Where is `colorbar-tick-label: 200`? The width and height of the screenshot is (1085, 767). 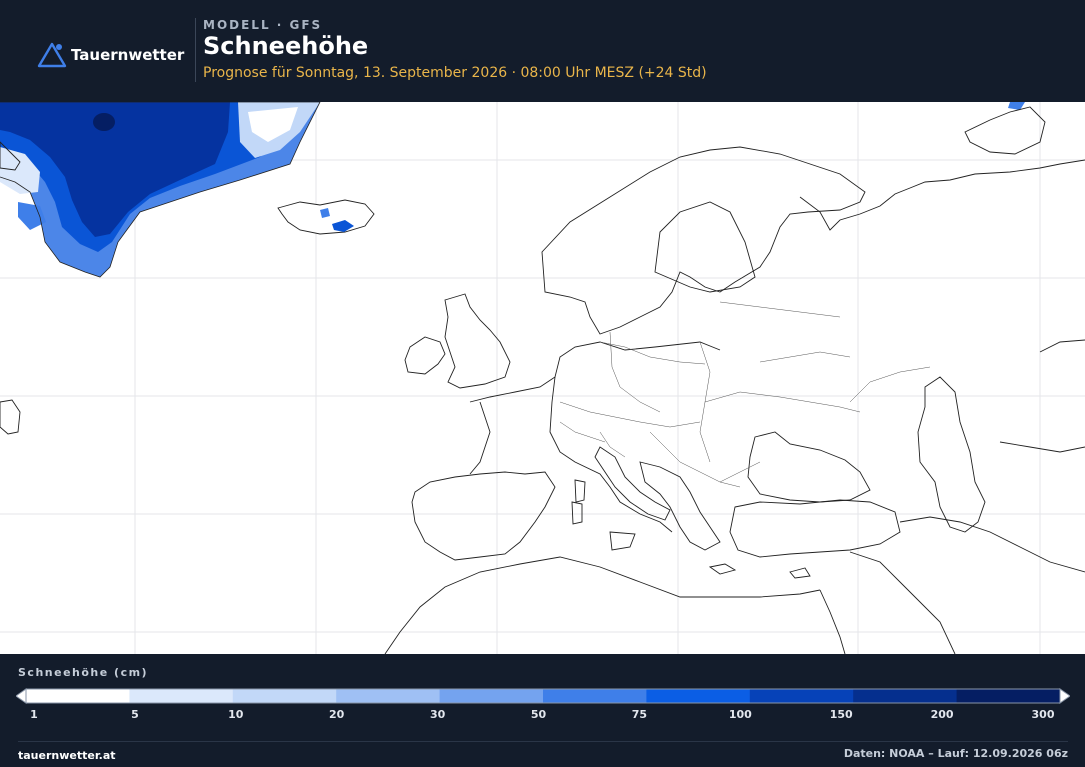 colorbar-tick-label: 200 is located at coordinates (942, 714).